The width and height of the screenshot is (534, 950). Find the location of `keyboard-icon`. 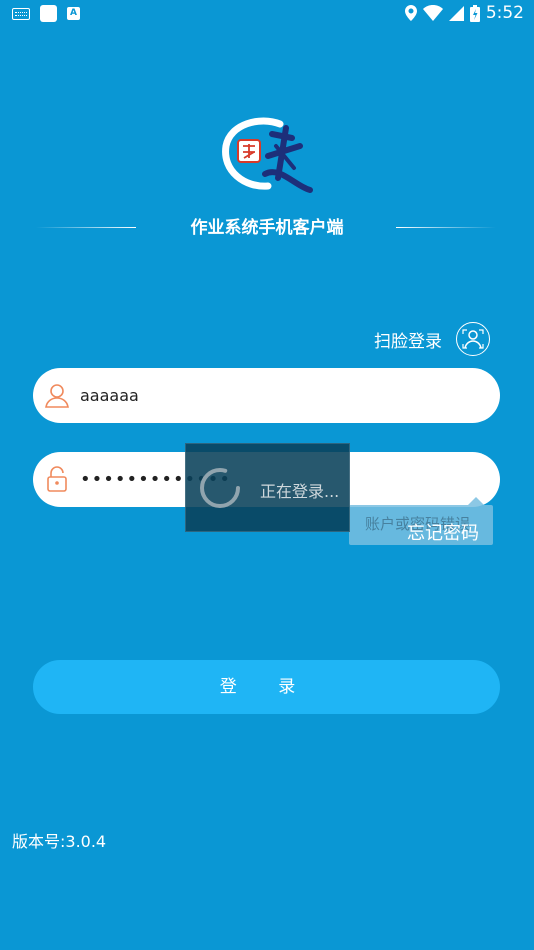

keyboard-icon is located at coordinates (21, 13).